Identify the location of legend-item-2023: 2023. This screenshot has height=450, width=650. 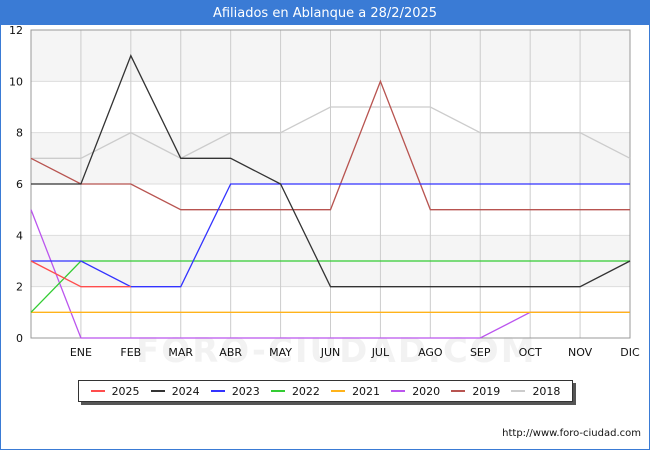
(235, 391).